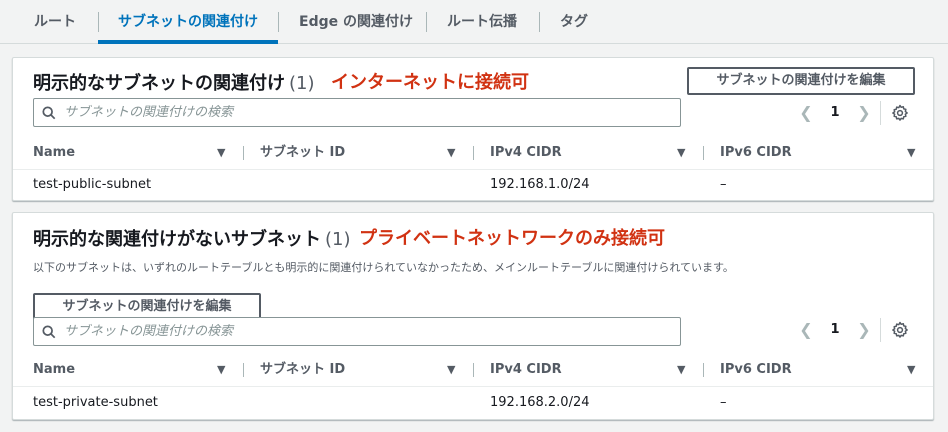  I want to click on panel-title: 明示的なサブネットの関連付け (1), so click(174, 82).